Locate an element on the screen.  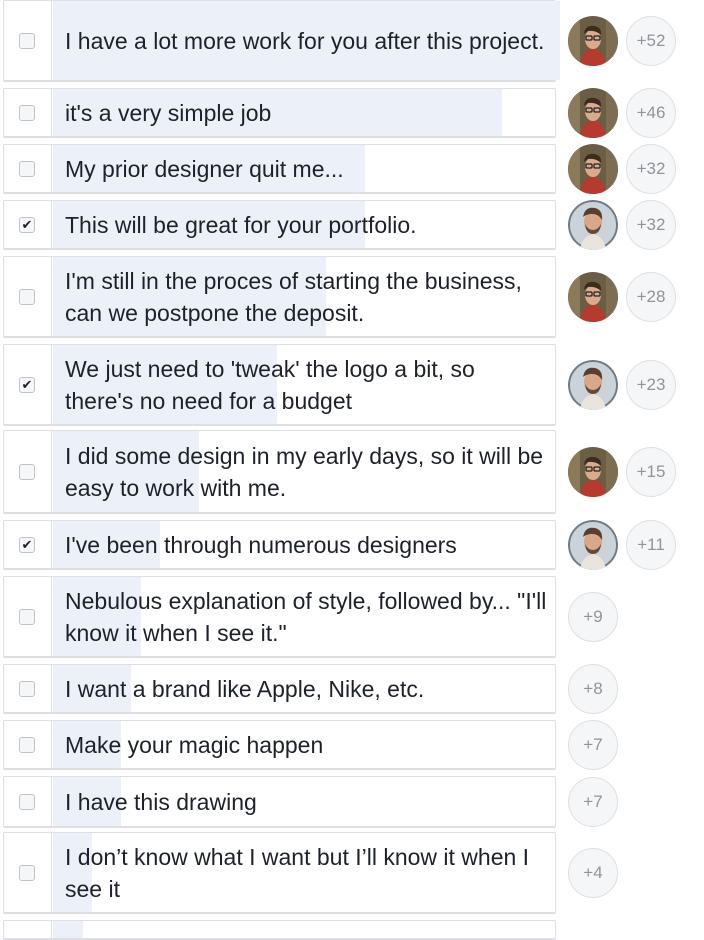
option-frame is located at coordinates (279, 930).